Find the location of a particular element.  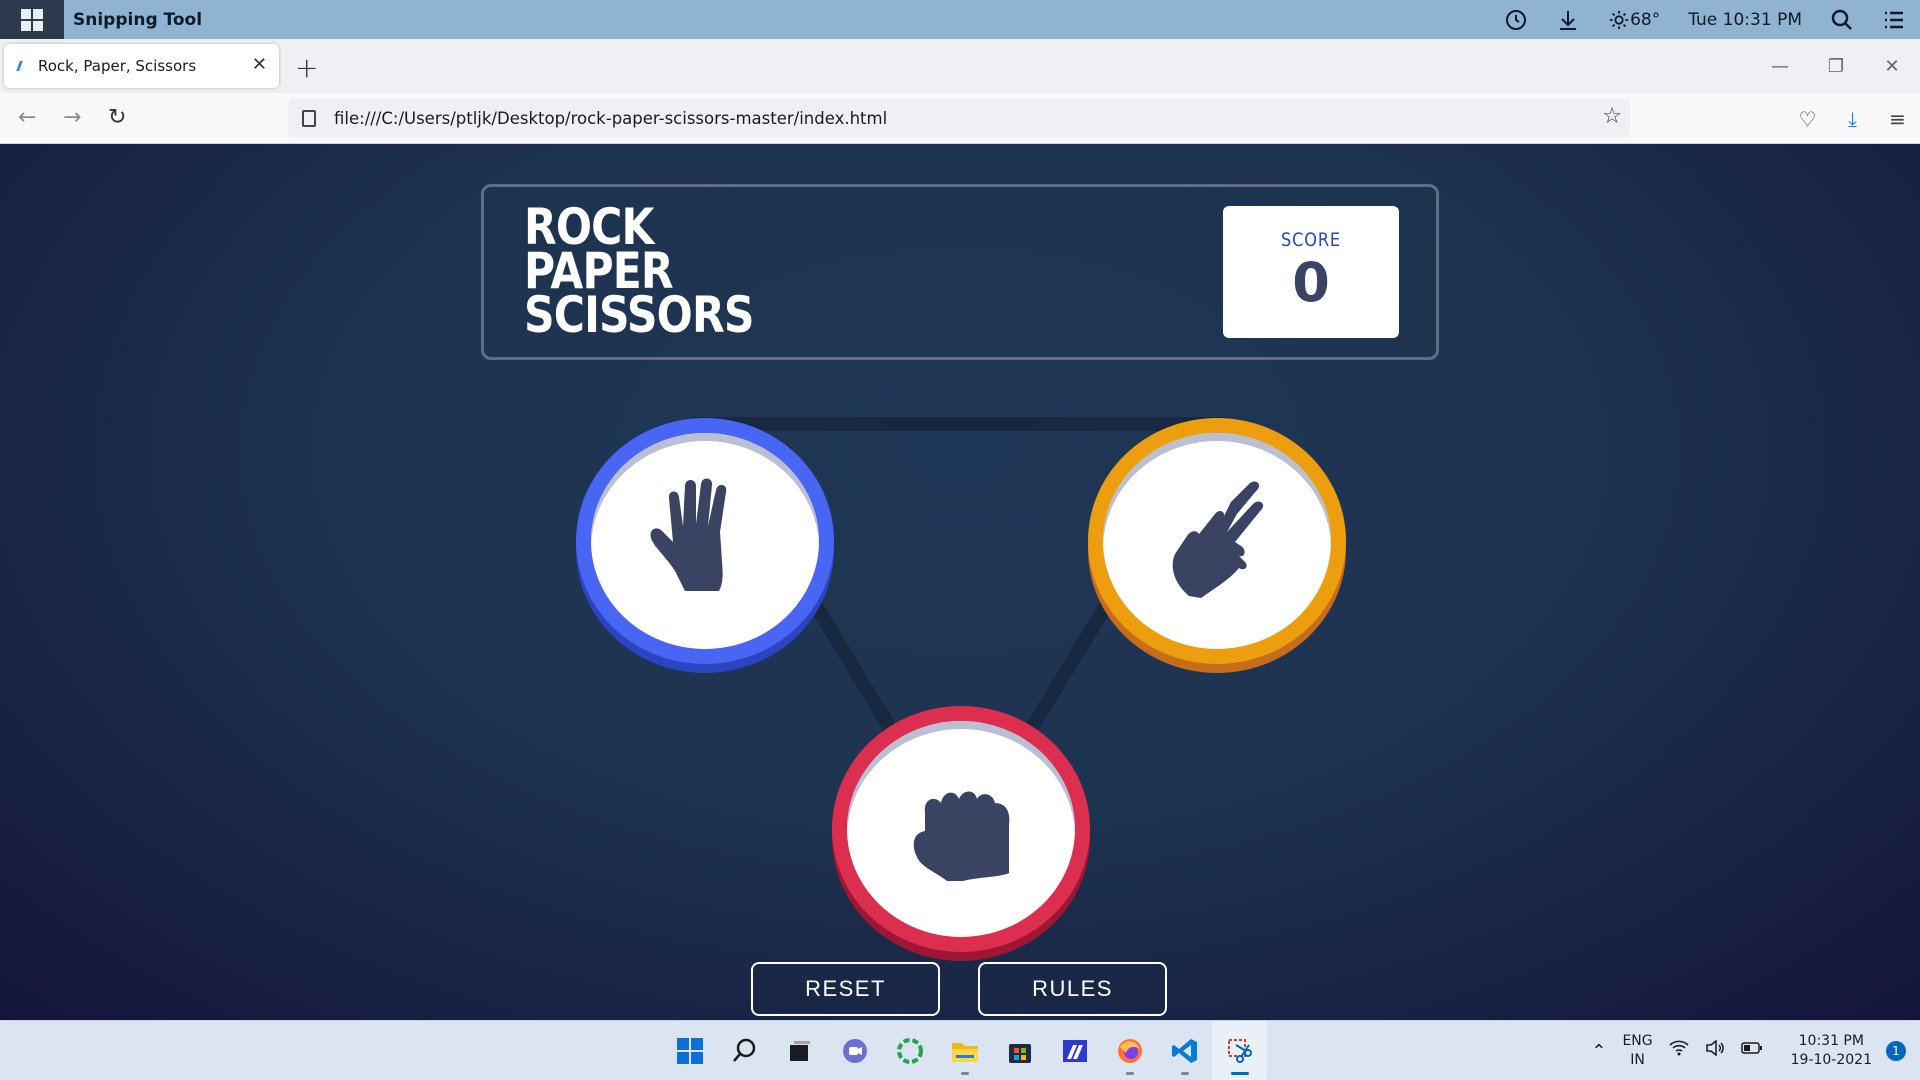

sun-icon is located at coordinates (1619, 19).